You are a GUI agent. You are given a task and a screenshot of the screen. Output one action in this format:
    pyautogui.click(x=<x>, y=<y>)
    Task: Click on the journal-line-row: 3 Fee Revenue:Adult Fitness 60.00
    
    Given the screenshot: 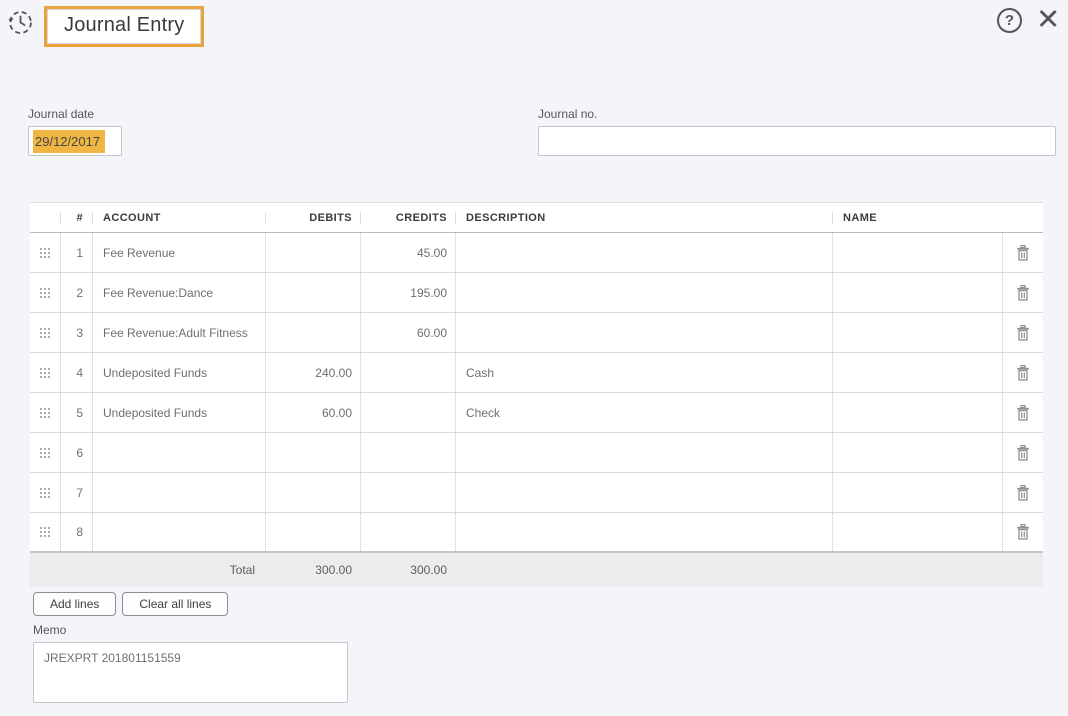 What is the action you would take?
    pyautogui.click(x=536, y=333)
    